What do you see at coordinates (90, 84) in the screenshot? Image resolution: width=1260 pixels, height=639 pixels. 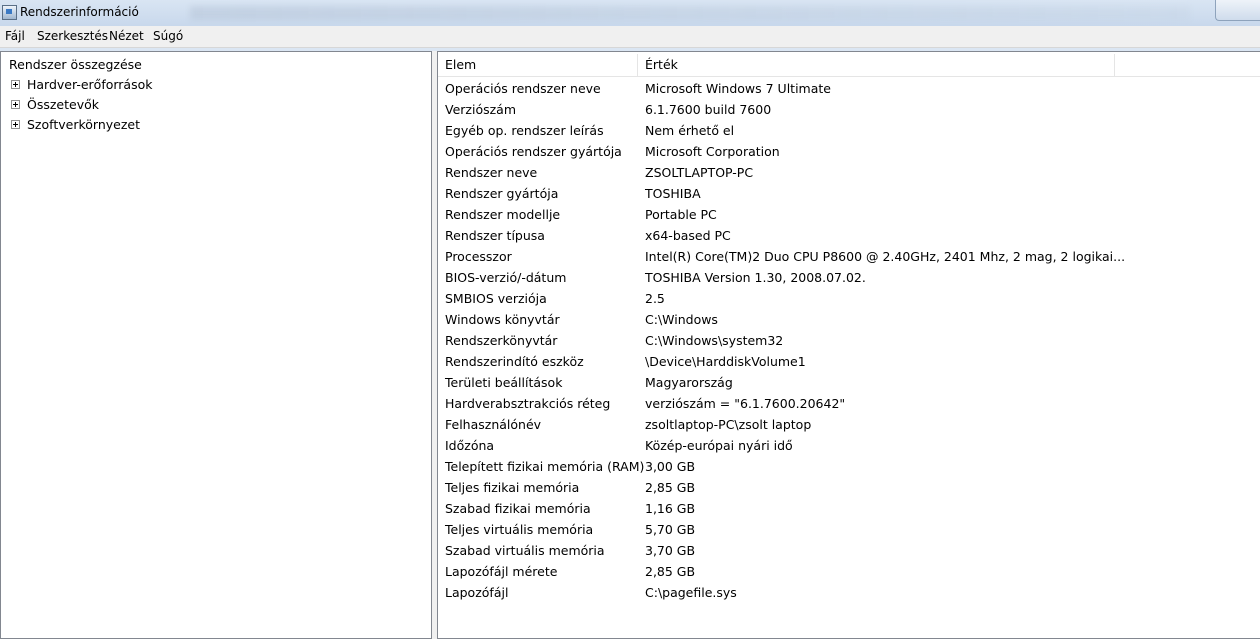 I see `tree-item-label: Hardver-erőforrások` at bounding box center [90, 84].